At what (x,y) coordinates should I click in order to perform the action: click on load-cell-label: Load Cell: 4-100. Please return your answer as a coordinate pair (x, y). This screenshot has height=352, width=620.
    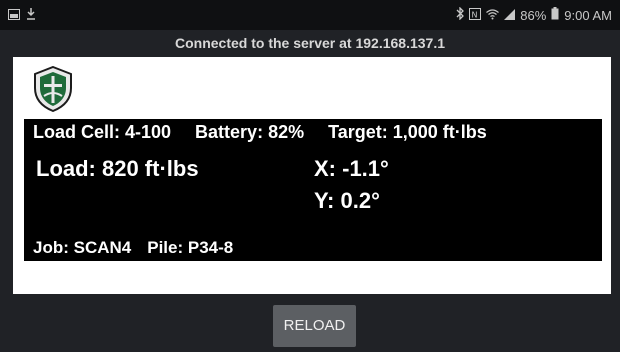
    Looking at the image, I should click on (102, 132).